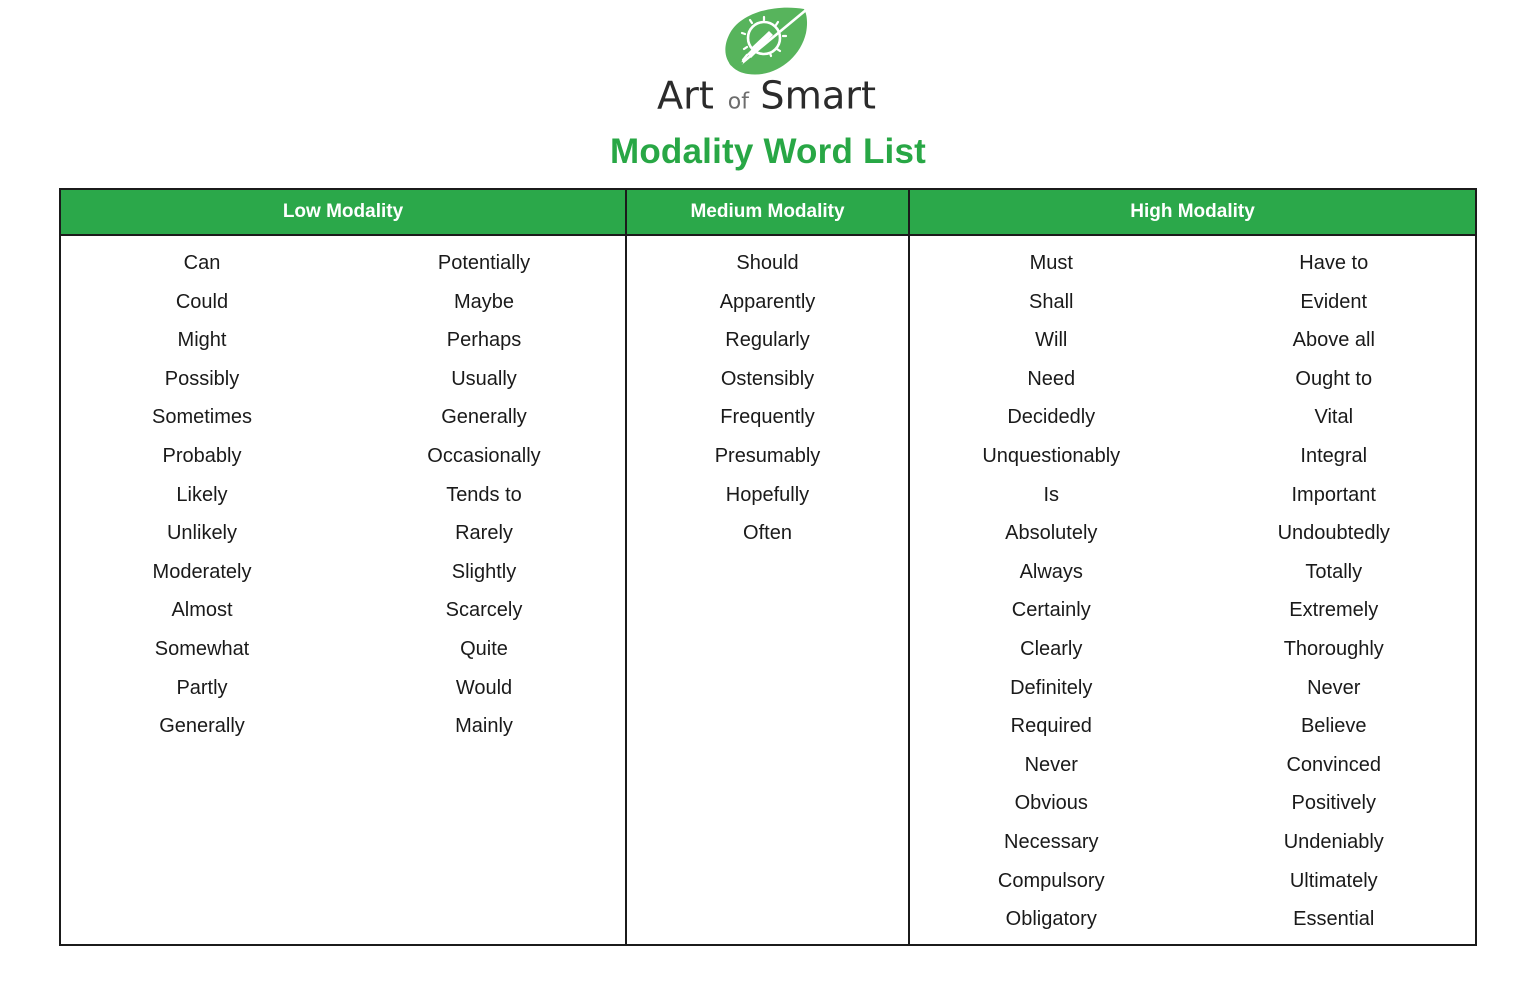  Describe the element at coordinates (1333, 880) in the screenshot. I see `word-item: Ultimately` at that location.